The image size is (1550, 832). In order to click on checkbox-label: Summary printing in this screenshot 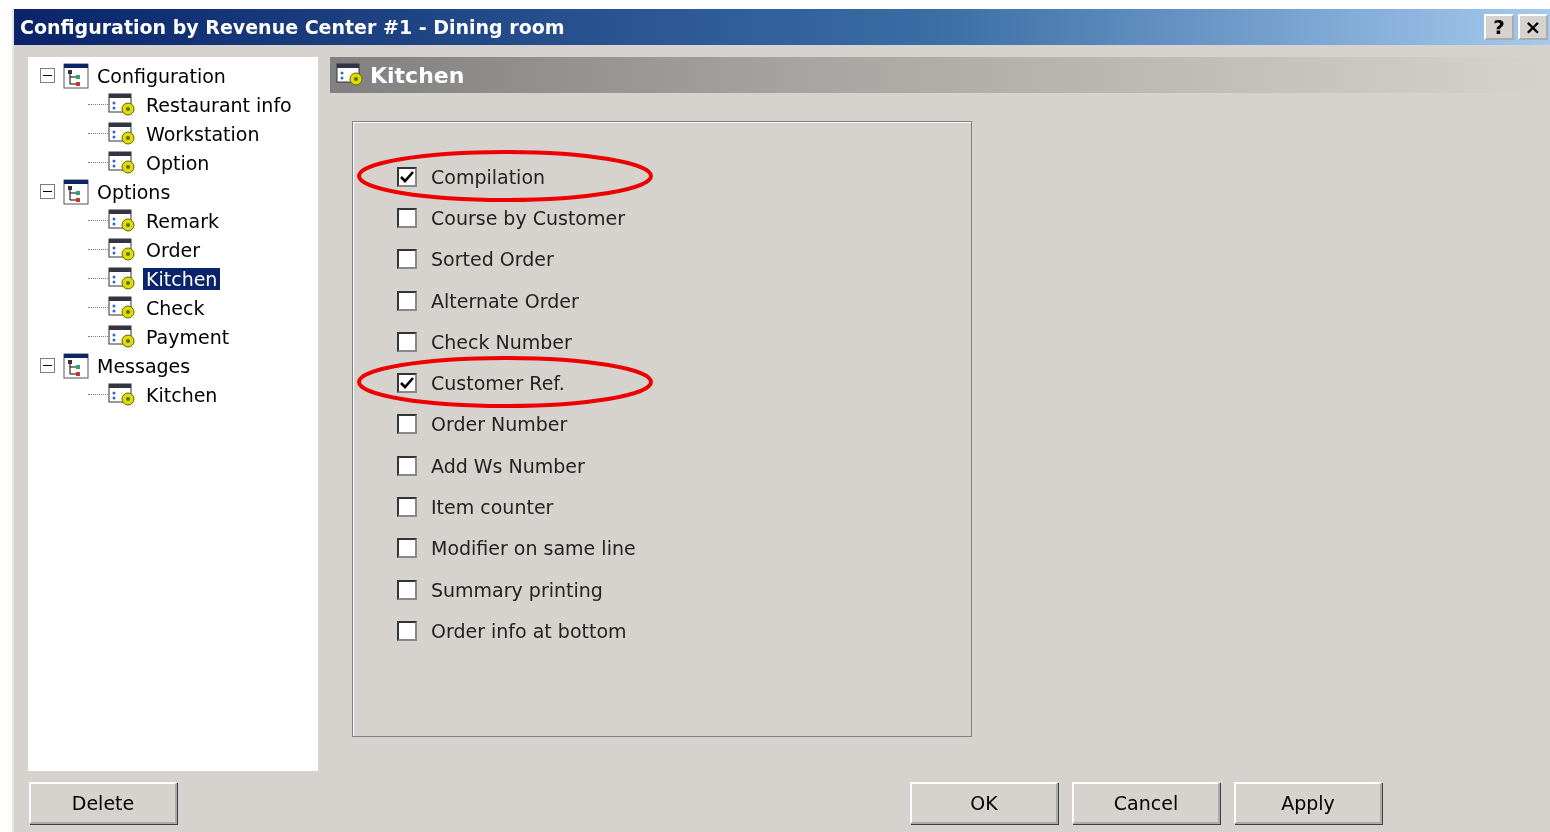, I will do `click(517, 589)`.